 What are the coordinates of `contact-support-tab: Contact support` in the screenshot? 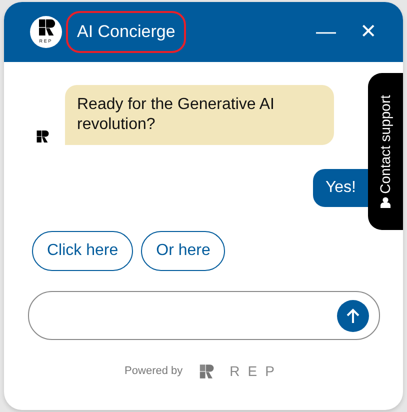 It's located at (385, 151).